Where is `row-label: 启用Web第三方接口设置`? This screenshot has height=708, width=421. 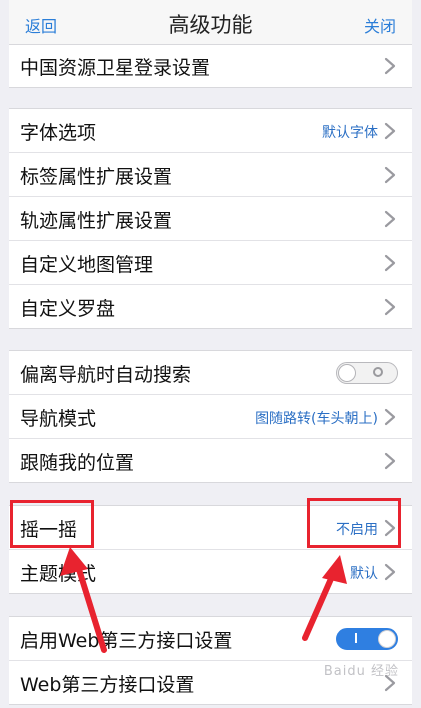 row-label: 启用Web第三方接口设置 is located at coordinates (126, 641).